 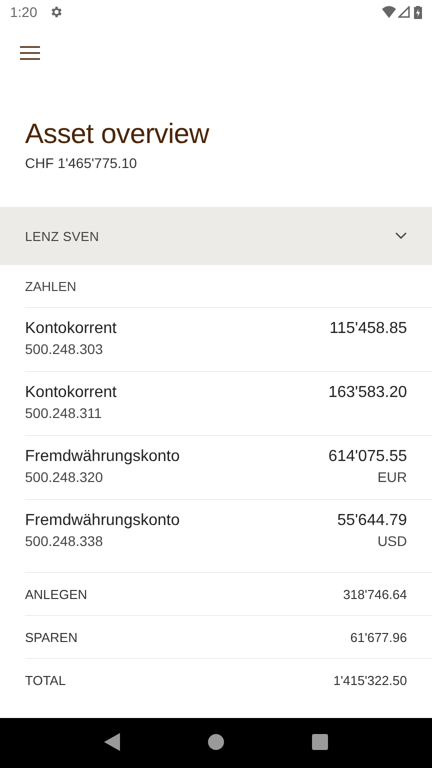 What do you see at coordinates (228, 404) in the screenshot?
I see `account-row: Kontokorrent 500.248.311 163'583.20` at bounding box center [228, 404].